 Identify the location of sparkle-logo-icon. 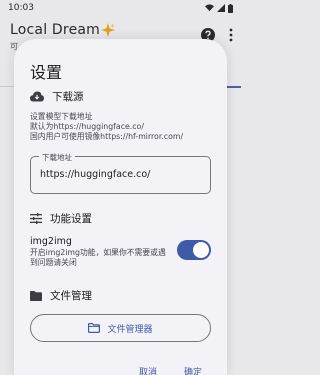
(108, 30).